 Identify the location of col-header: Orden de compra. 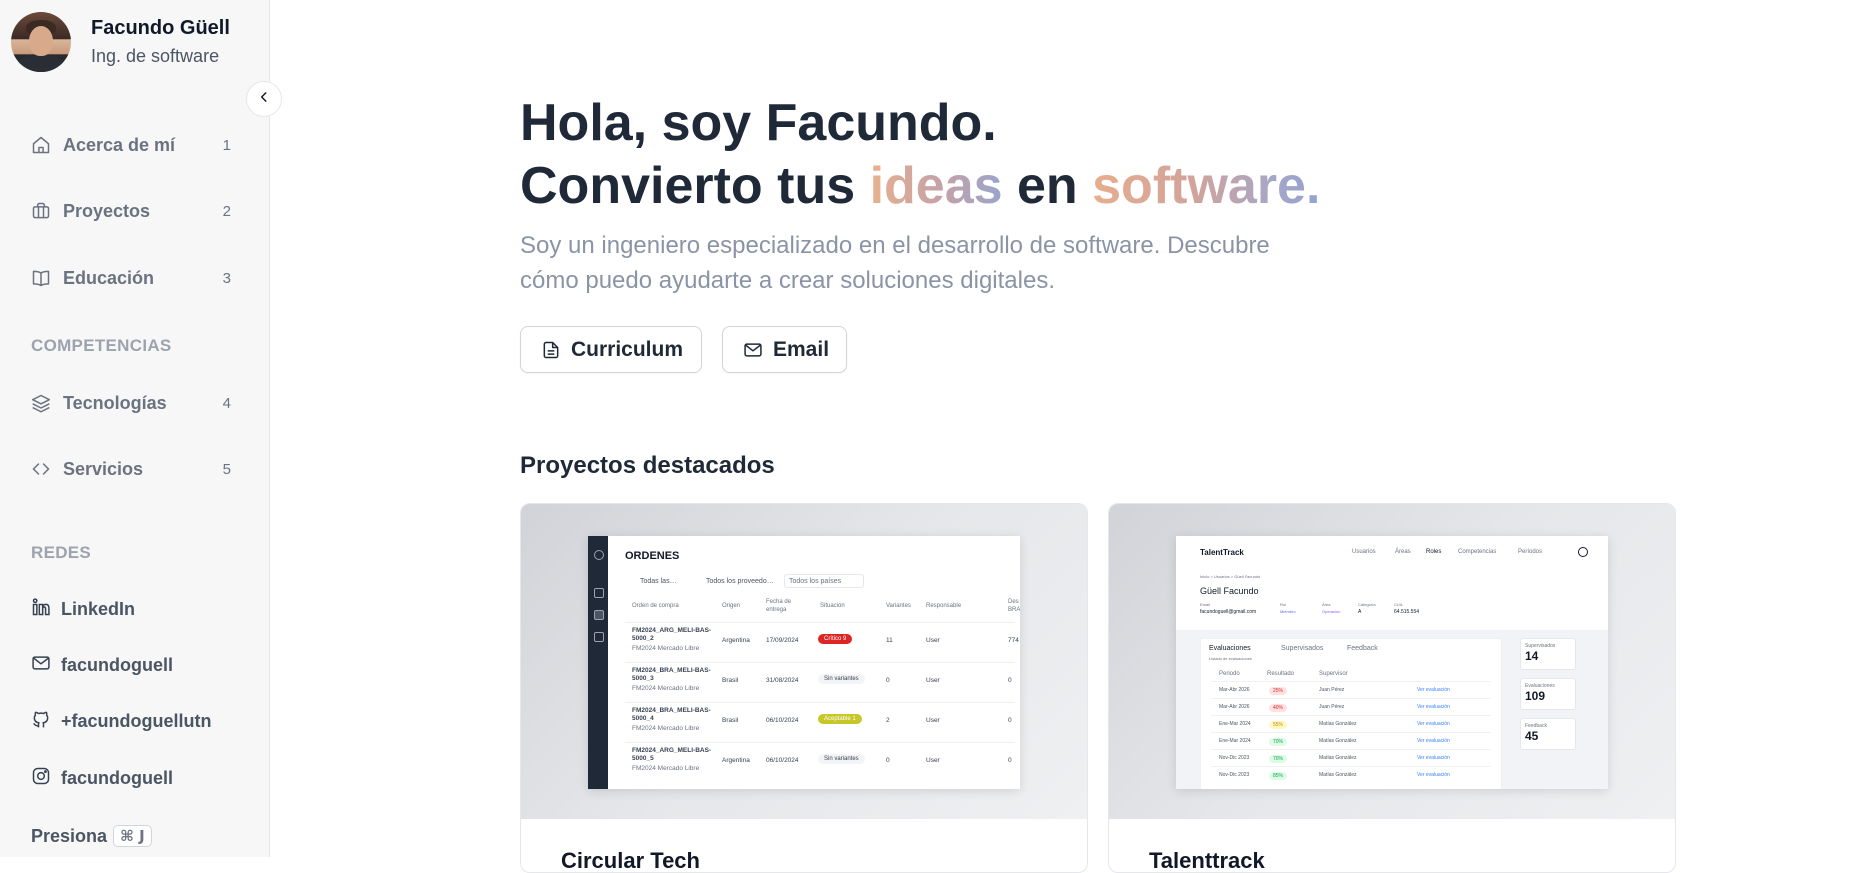
(655, 606).